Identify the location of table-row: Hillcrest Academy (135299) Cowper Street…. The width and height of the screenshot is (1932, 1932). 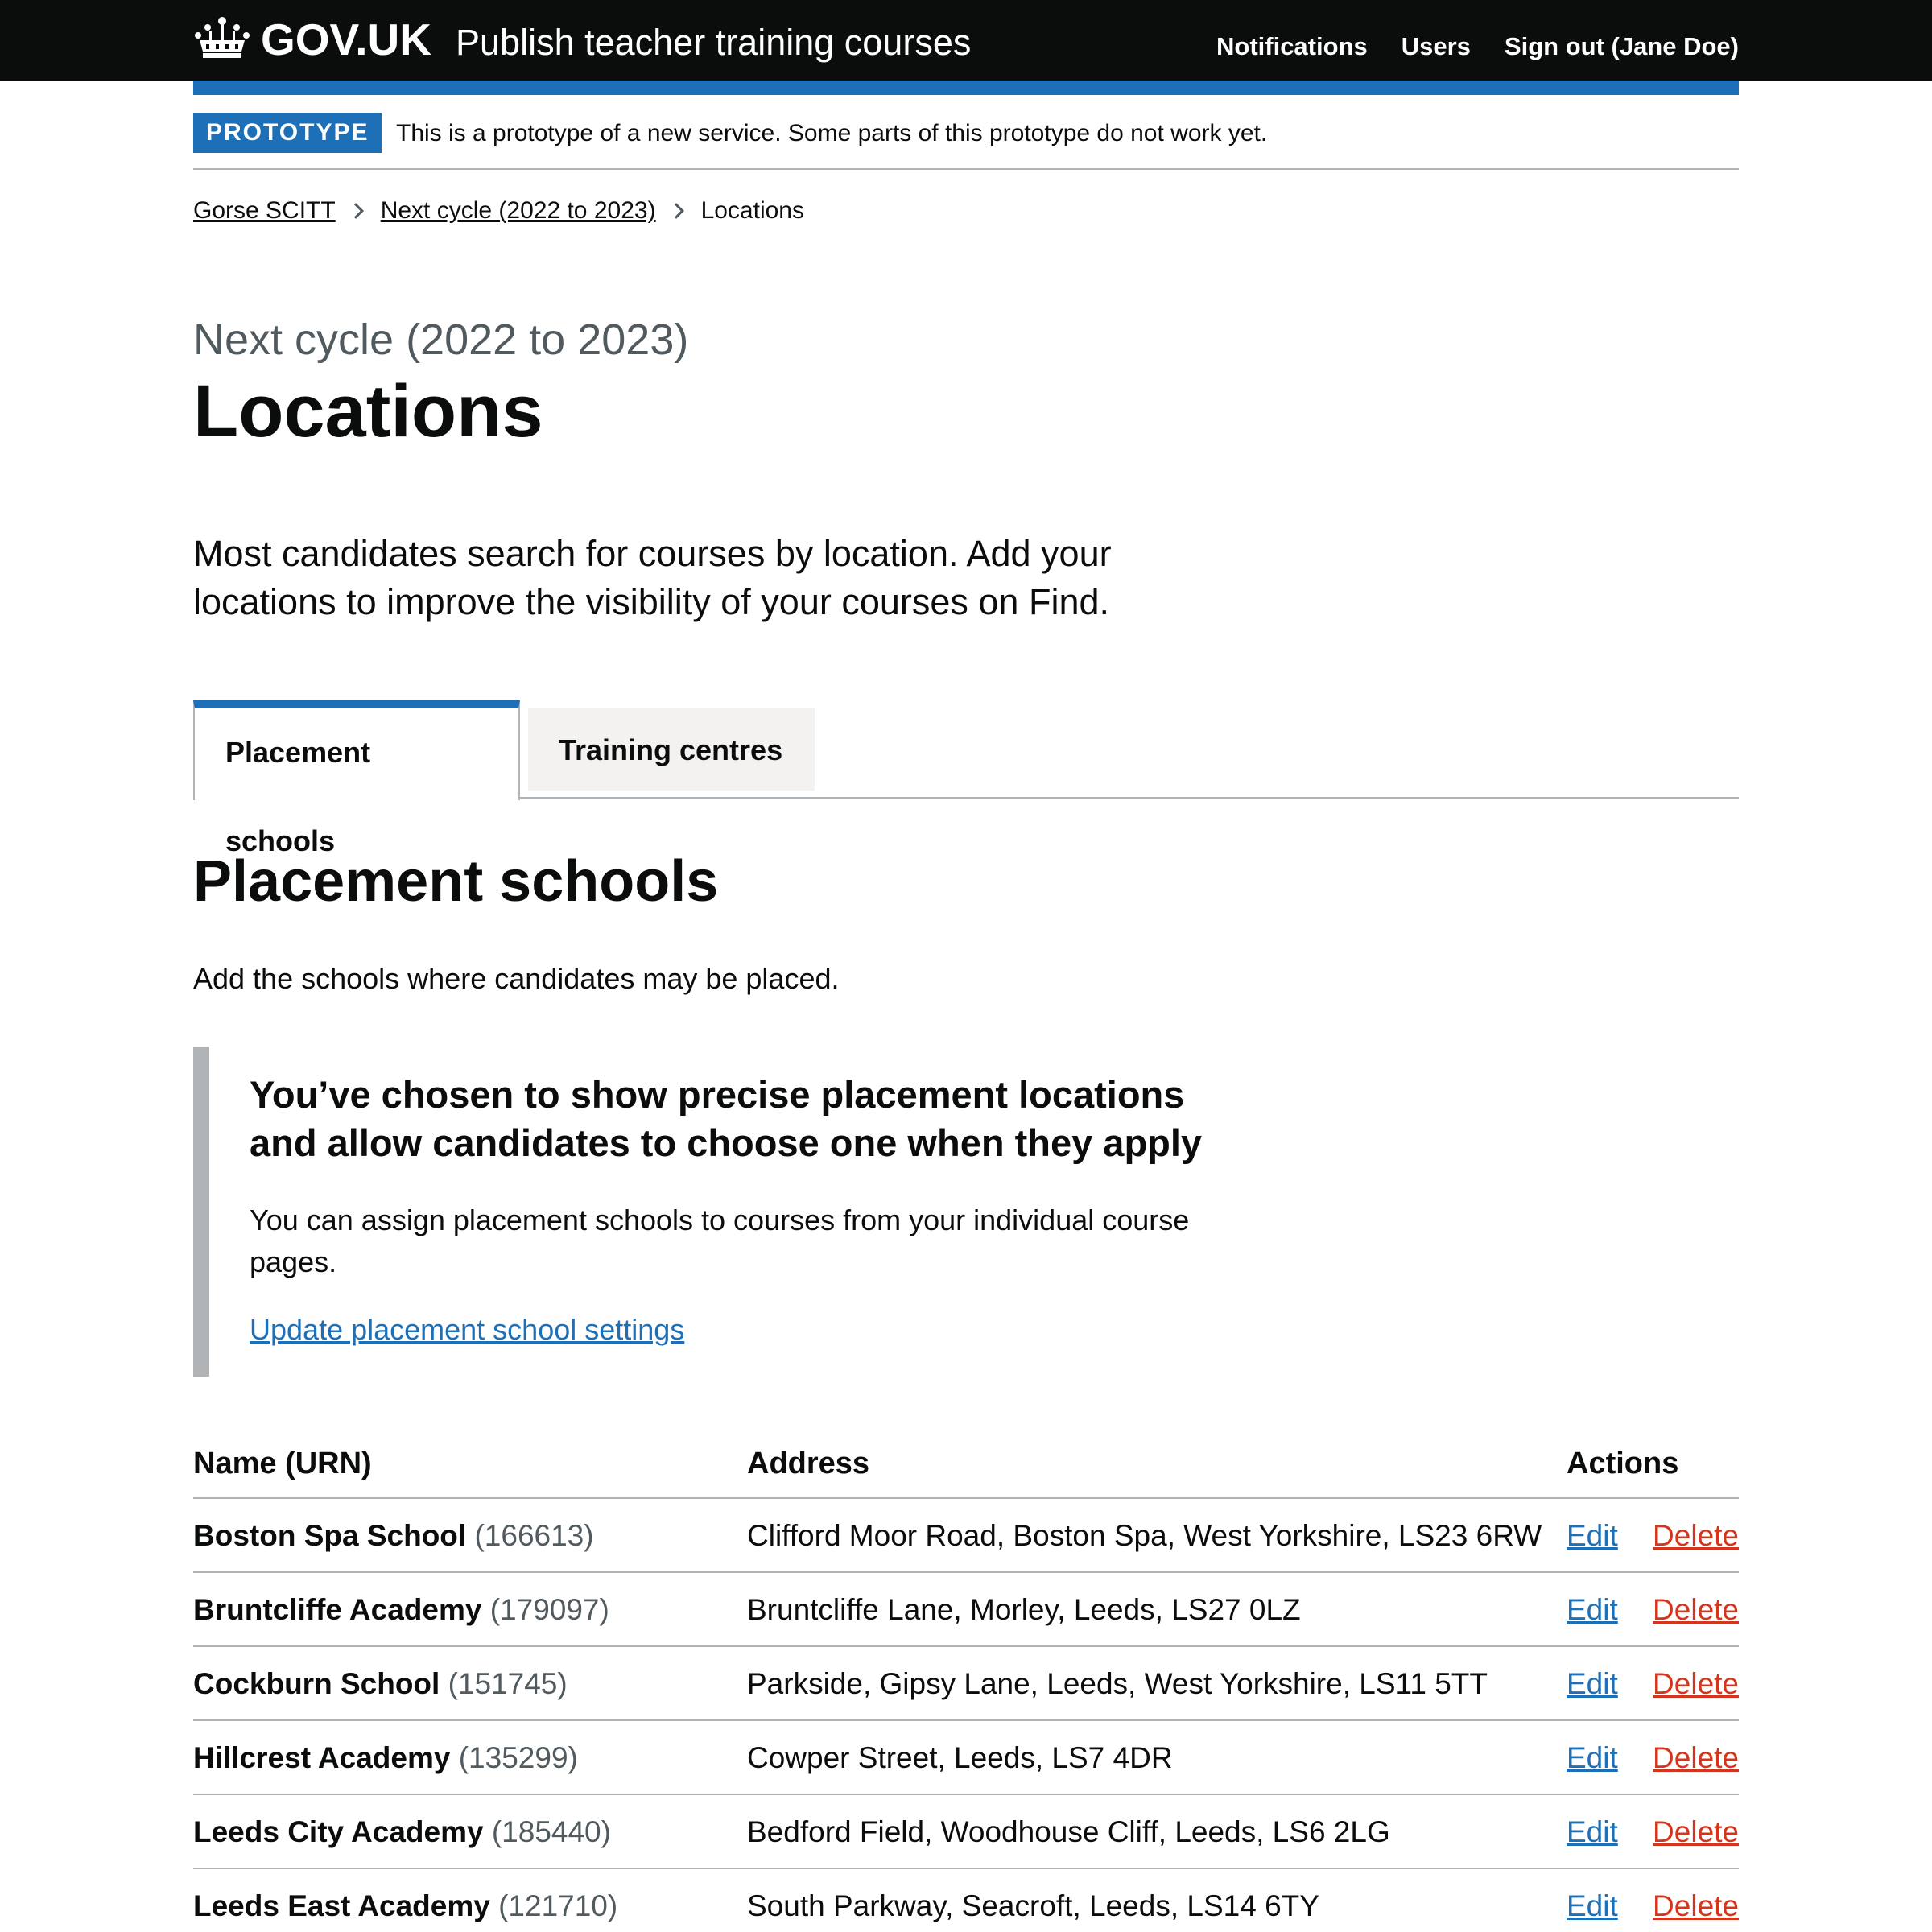
(966, 1758).